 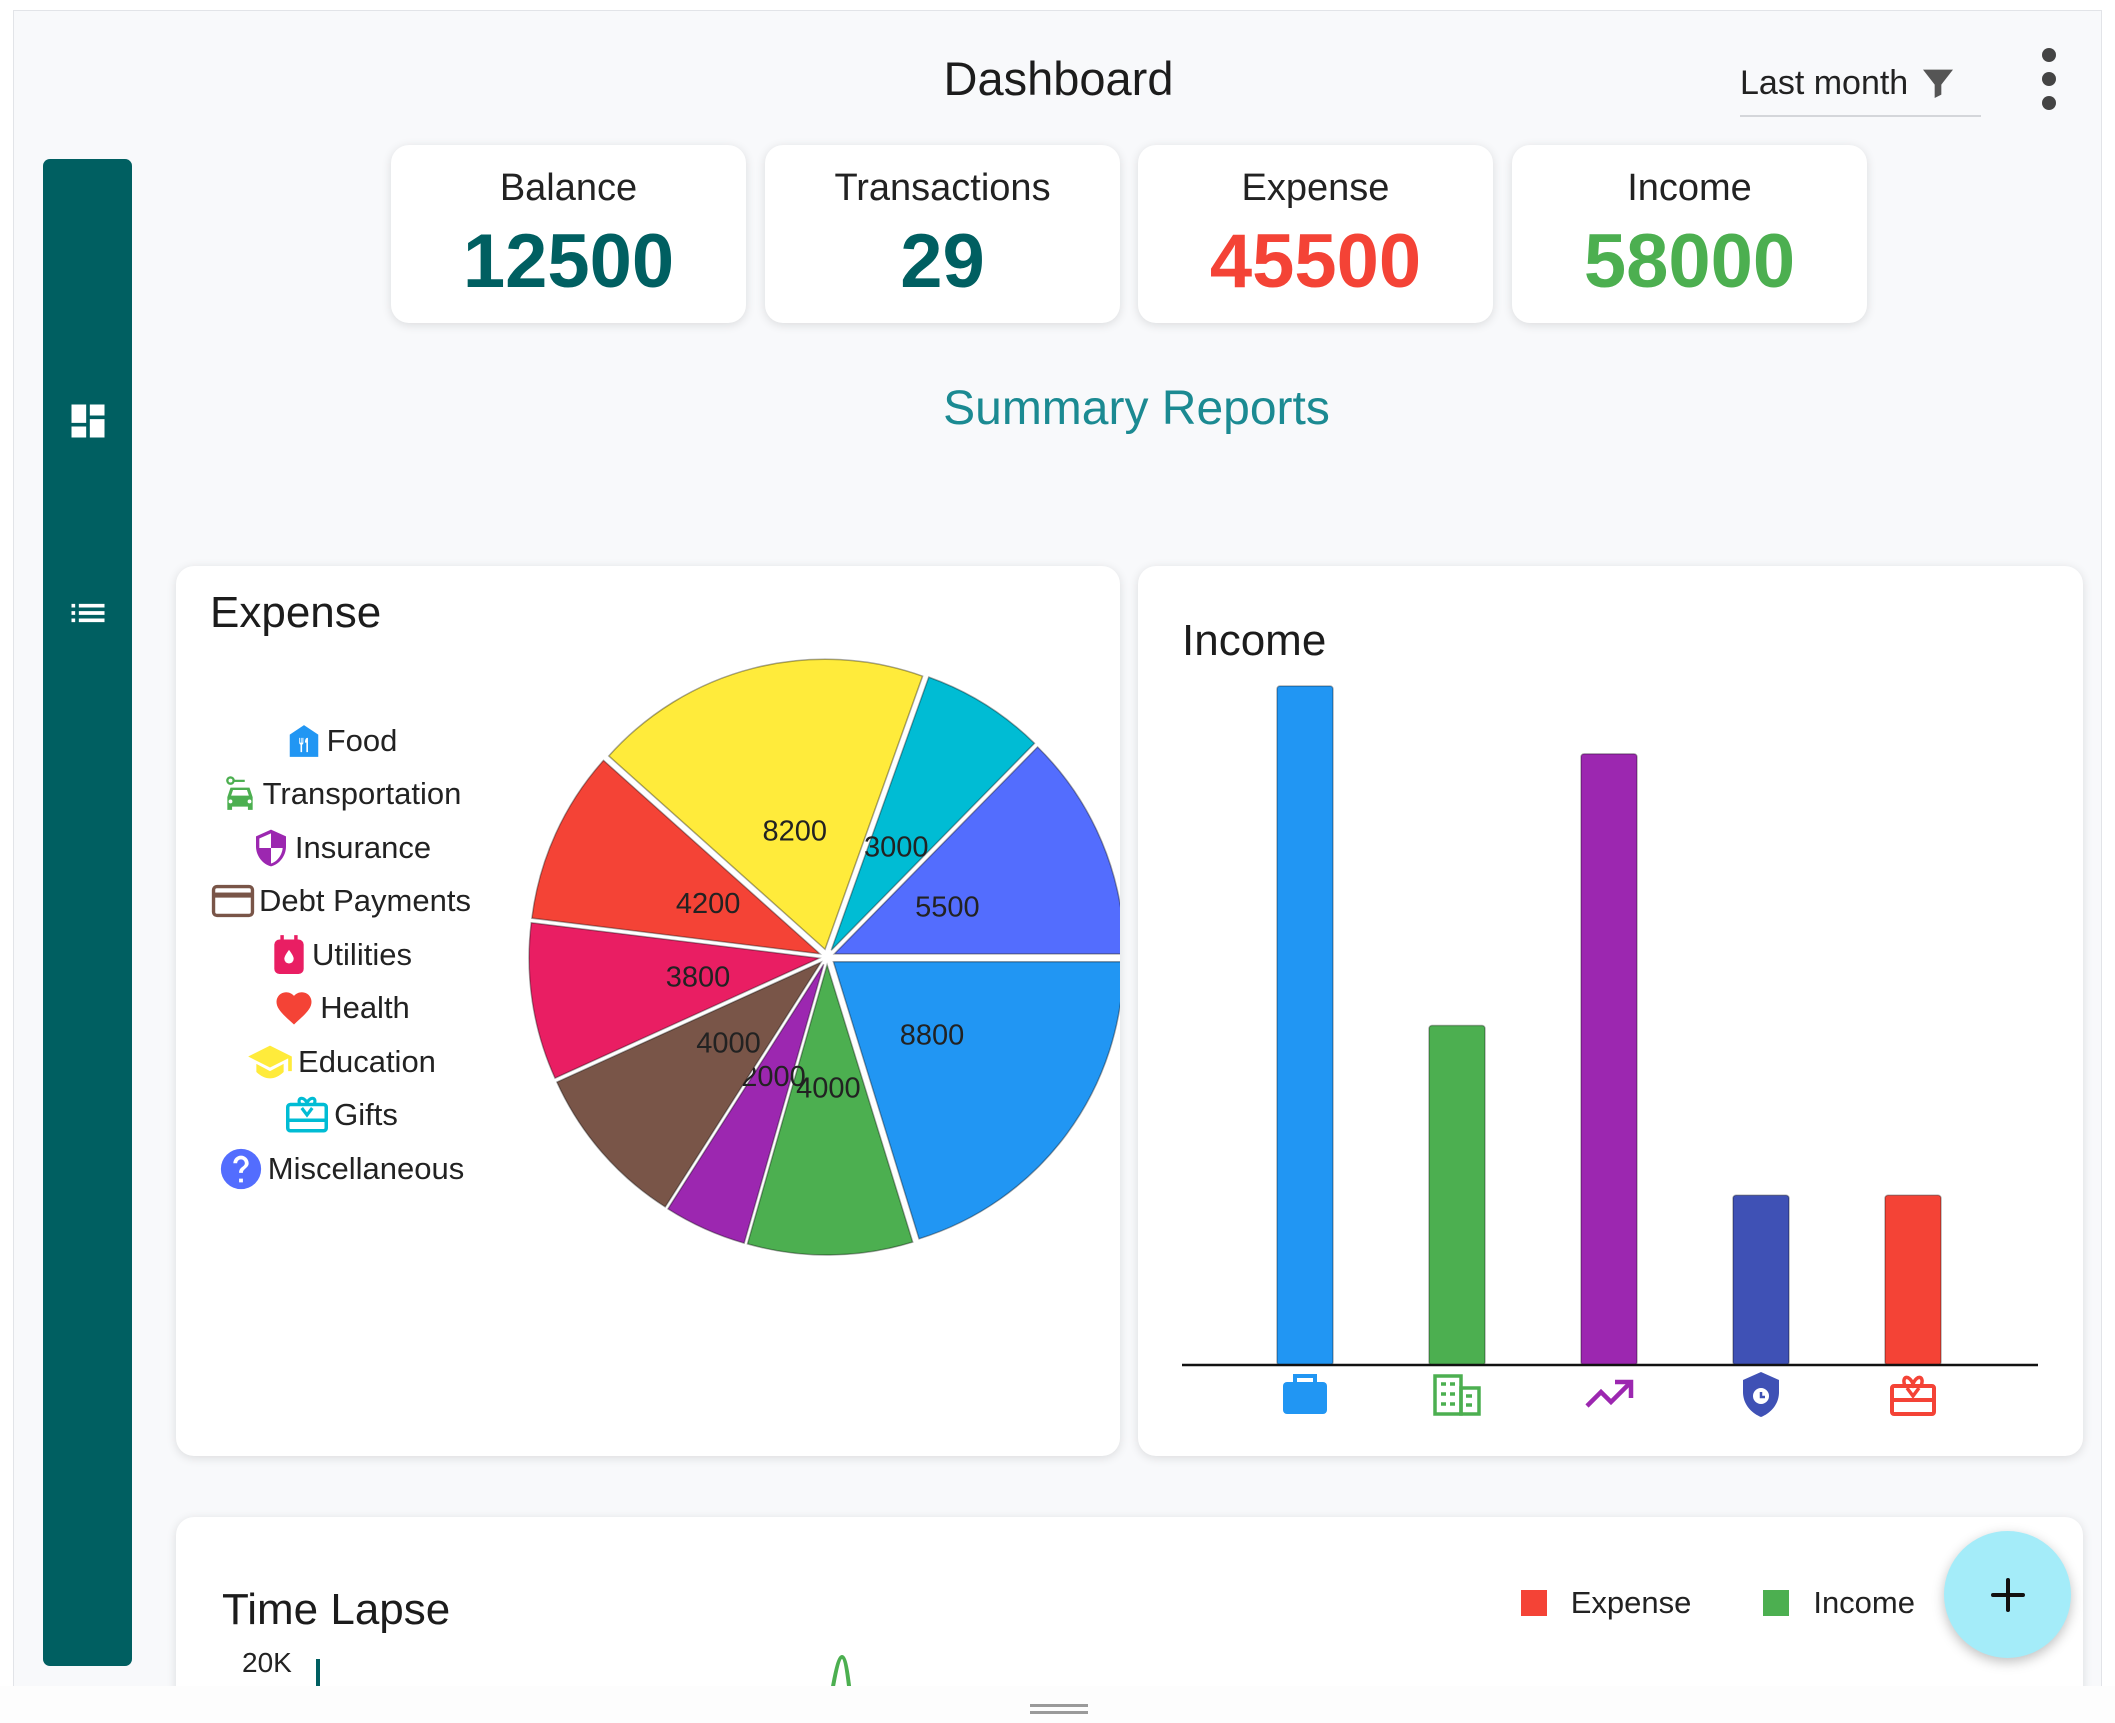 What do you see at coordinates (1776, 1603) in the screenshot?
I see `income-legend-swatch` at bounding box center [1776, 1603].